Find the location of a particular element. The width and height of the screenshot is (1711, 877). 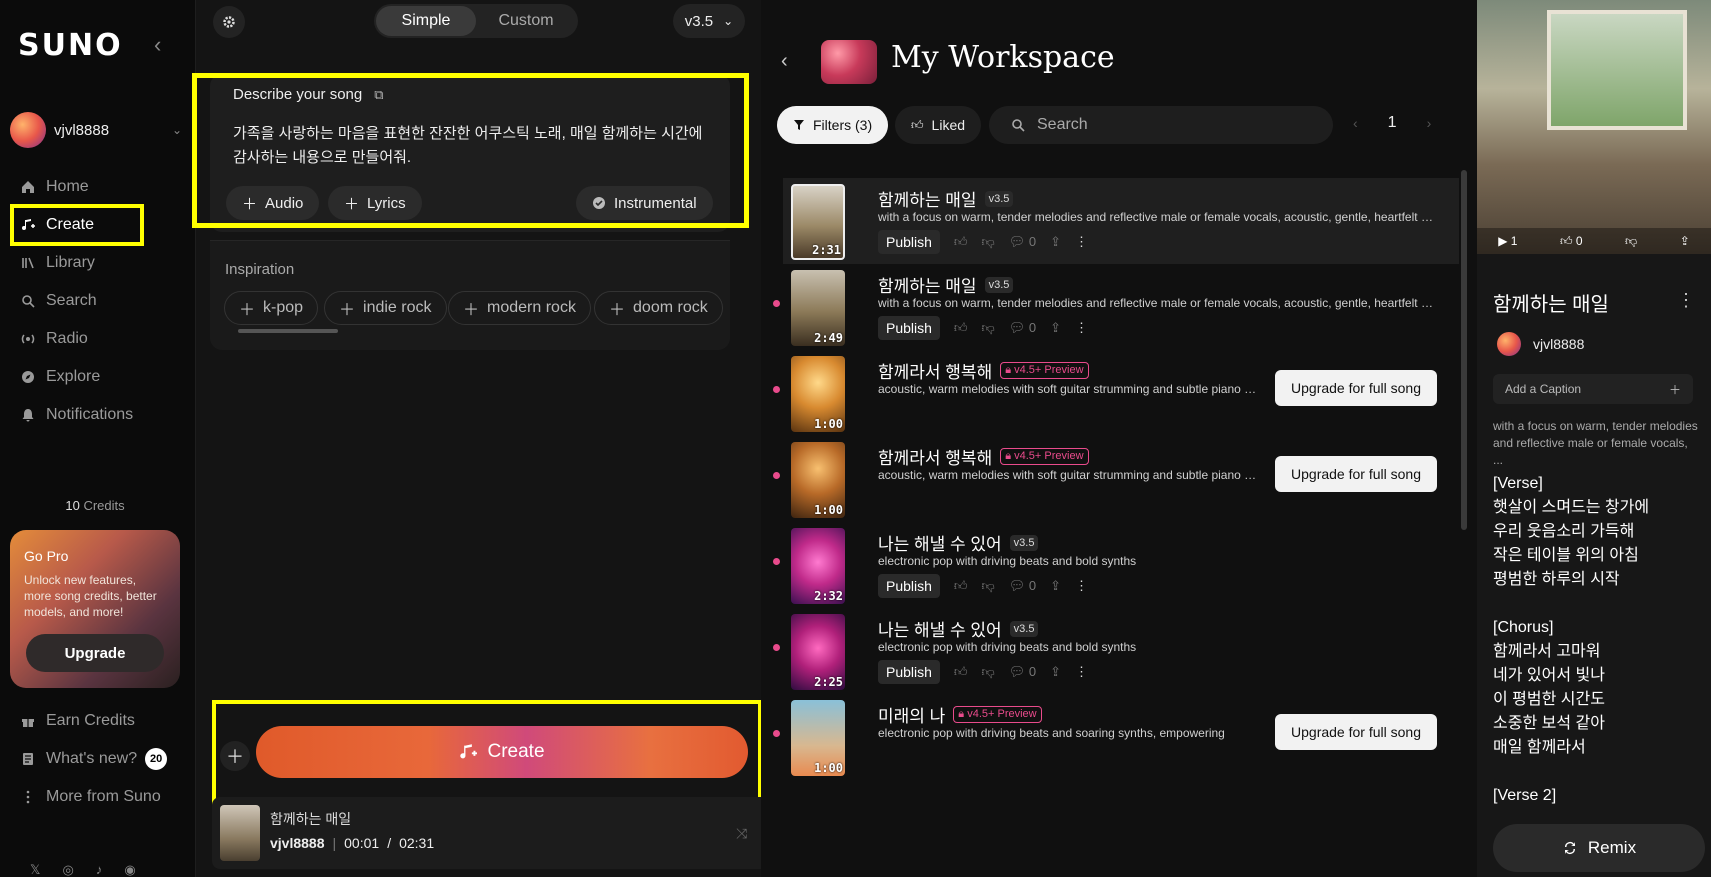

add-caption-button: Add a Caption ＋ is located at coordinates (1593, 389).